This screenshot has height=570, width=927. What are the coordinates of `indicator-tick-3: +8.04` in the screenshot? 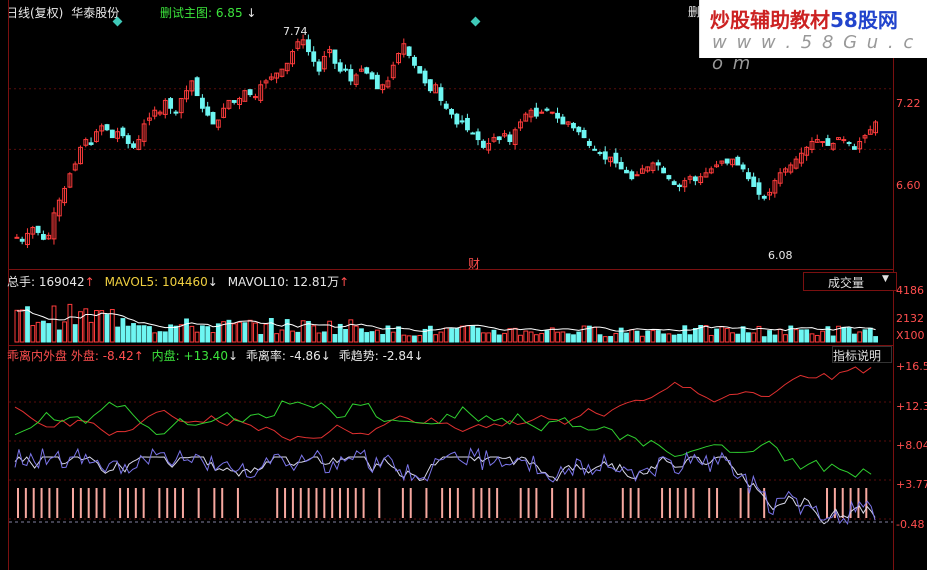 It's located at (911, 445).